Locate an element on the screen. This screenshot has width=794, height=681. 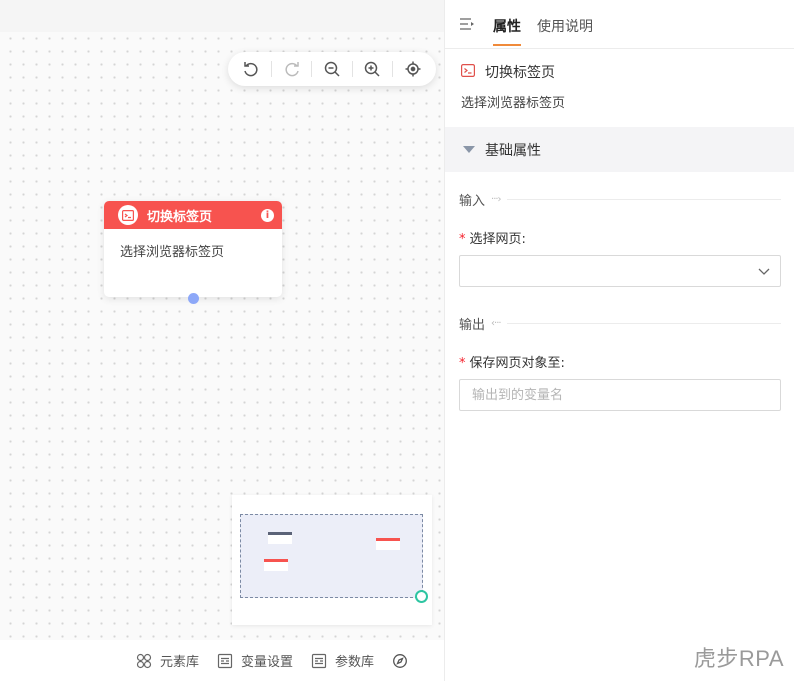
input-group-label: 输入 ···› is located at coordinates (620, 199).